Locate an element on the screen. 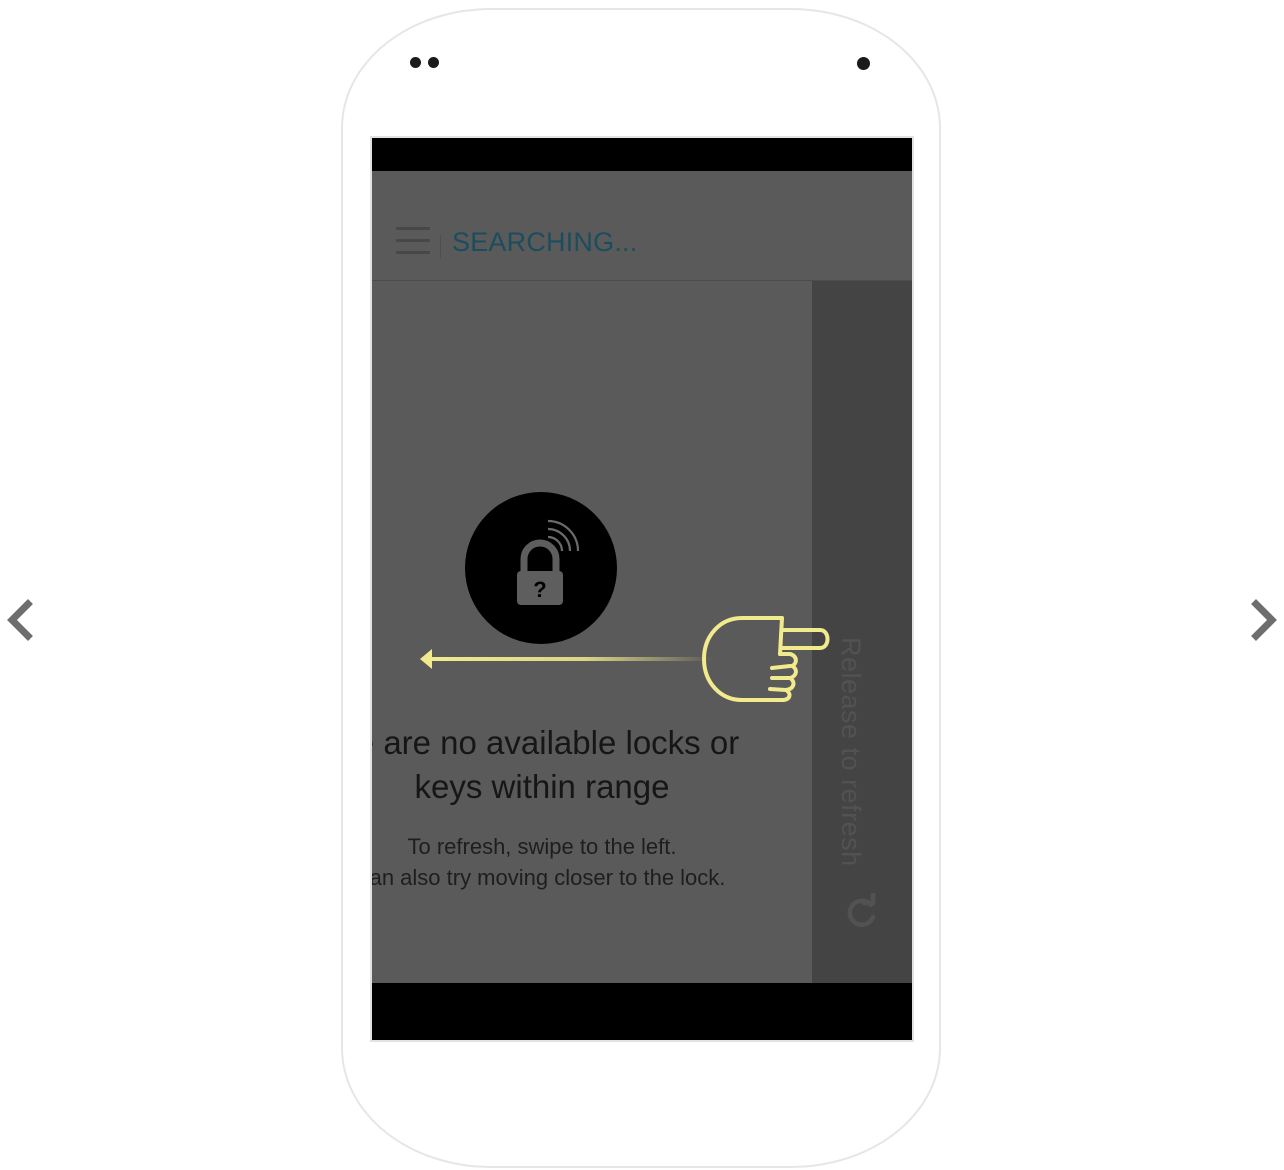 This screenshot has height=1170, width=1284. front-camera is located at coordinates (863, 63).